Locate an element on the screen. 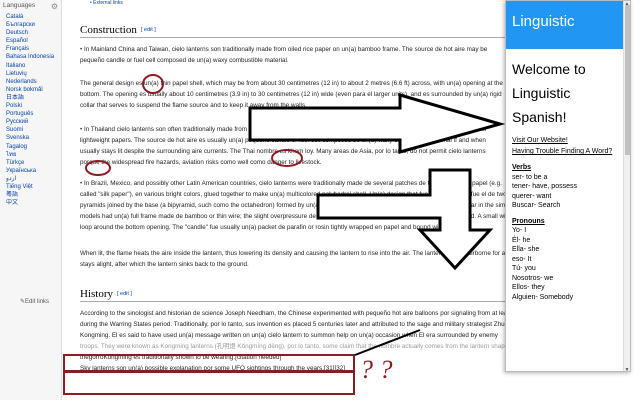  verb-item: querer- want is located at coordinates (532, 196).